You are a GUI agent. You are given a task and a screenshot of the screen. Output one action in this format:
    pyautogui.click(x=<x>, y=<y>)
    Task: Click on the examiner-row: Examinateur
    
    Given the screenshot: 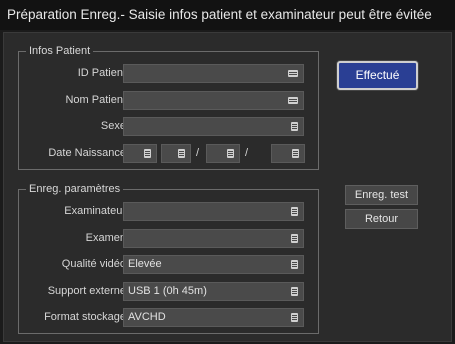 What is the action you would take?
    pyautogui.click(x=168, y=211)
    